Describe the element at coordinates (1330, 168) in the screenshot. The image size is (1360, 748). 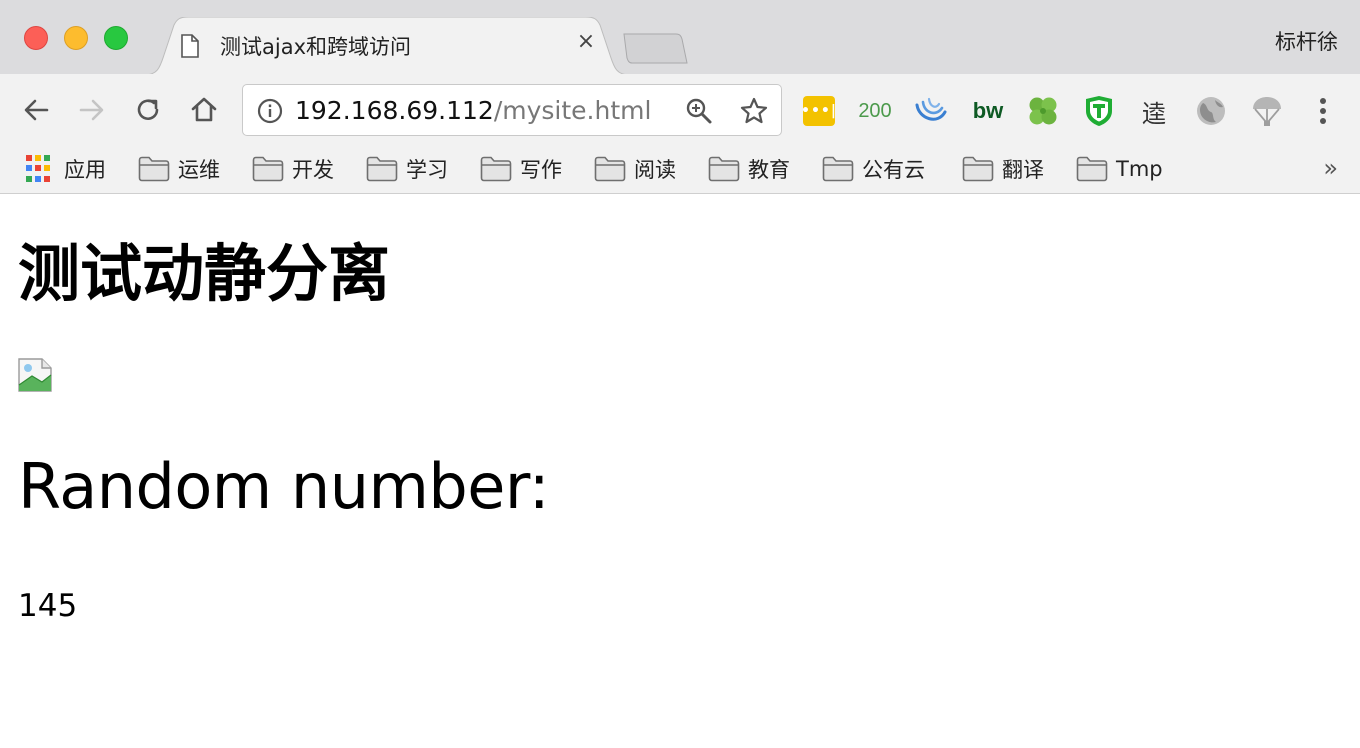
I see `bookmarks-overflow-button: »` at that location.